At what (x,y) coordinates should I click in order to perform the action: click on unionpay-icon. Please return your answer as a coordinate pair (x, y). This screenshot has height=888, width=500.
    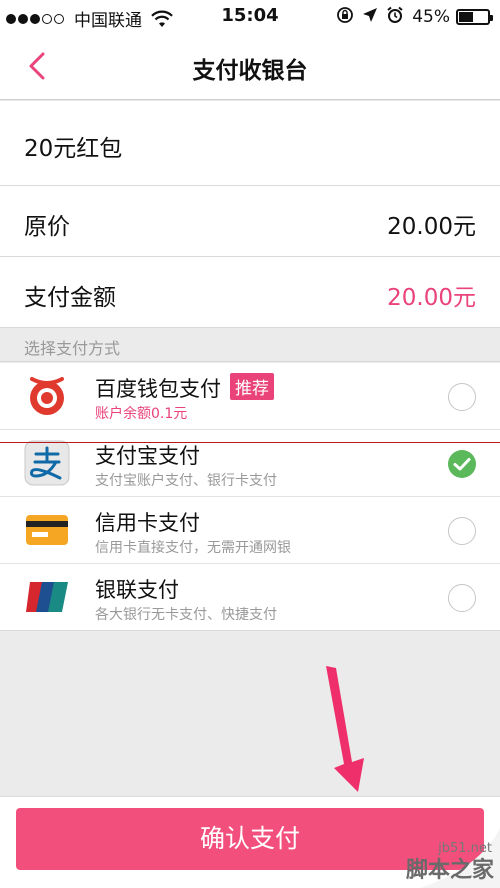
    Looking at the image, I should click on (47, 597).